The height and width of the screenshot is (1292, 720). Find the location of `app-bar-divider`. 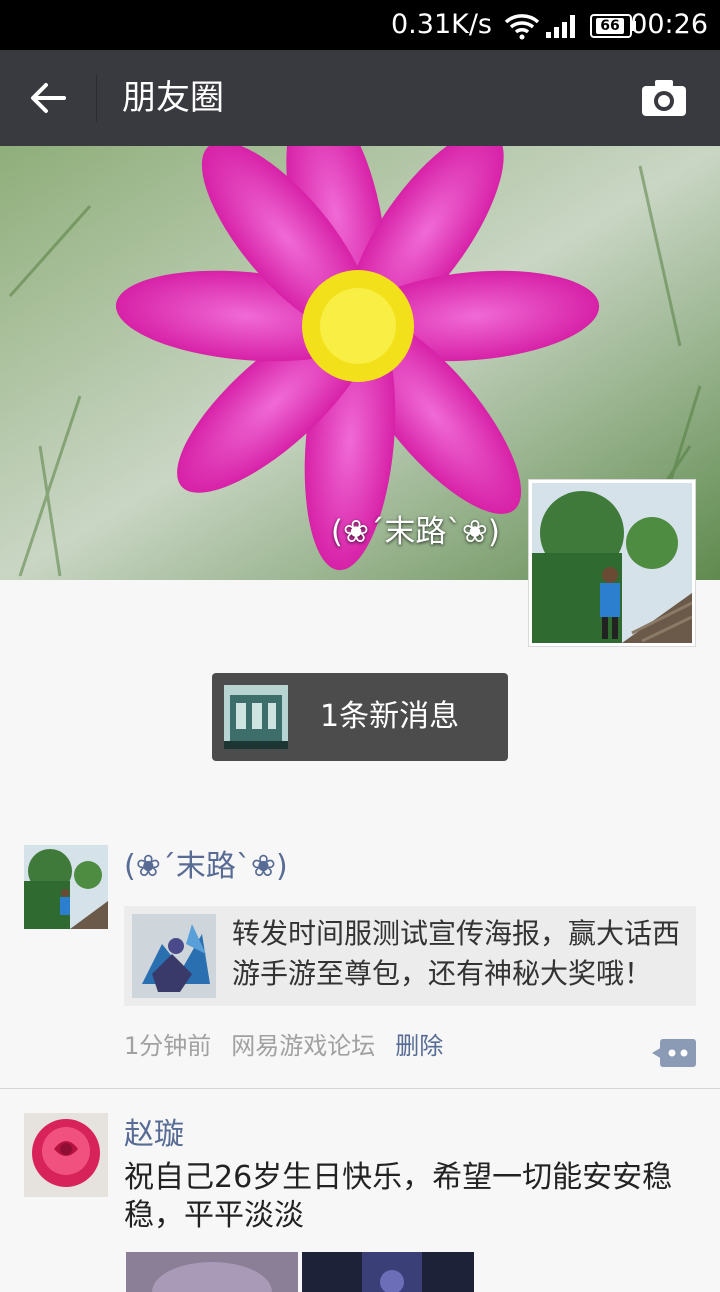

app-bar-divider is located at coordinates (96, 98).